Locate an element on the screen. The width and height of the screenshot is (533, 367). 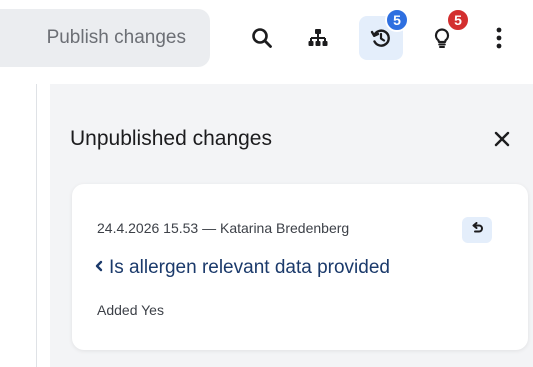
search-button is located at coordinates (262, 38).